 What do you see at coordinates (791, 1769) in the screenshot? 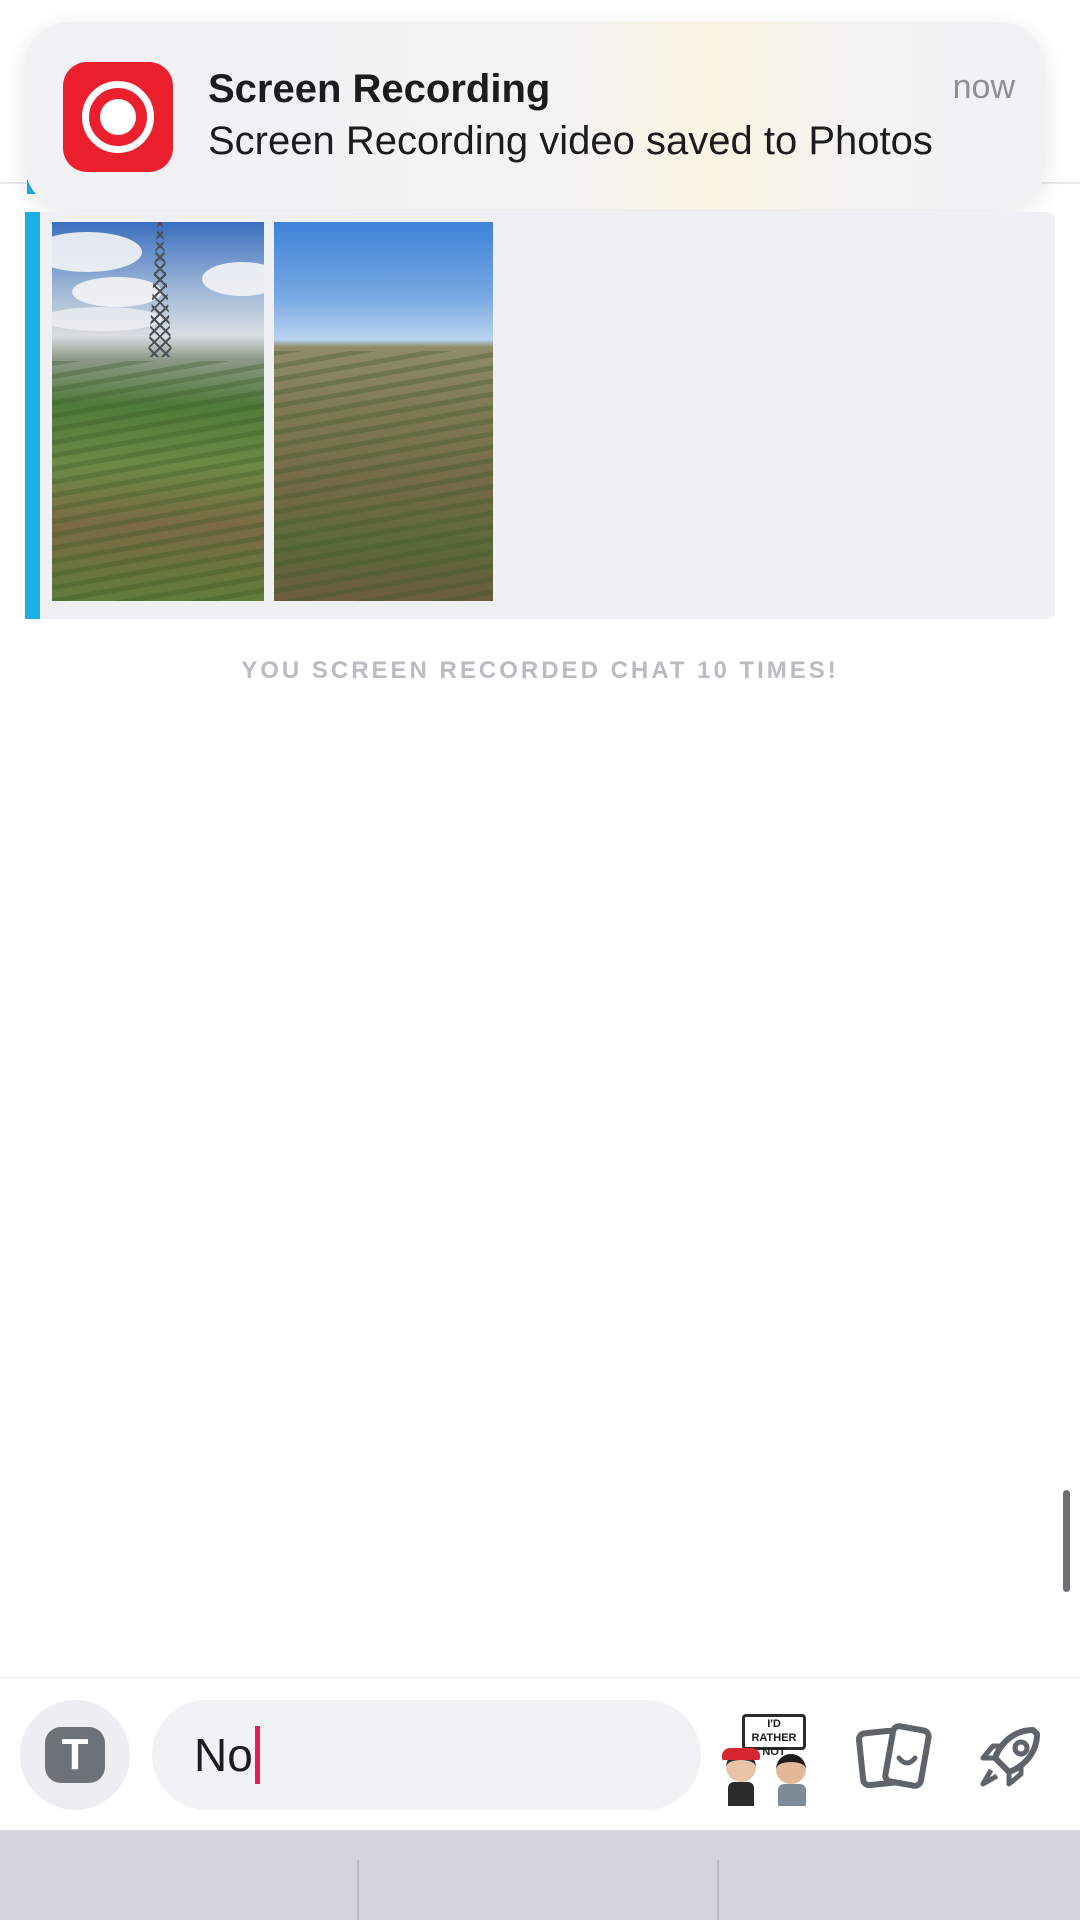
I see `bitmoji-avatar-right` at bounding box center [791, 1769].